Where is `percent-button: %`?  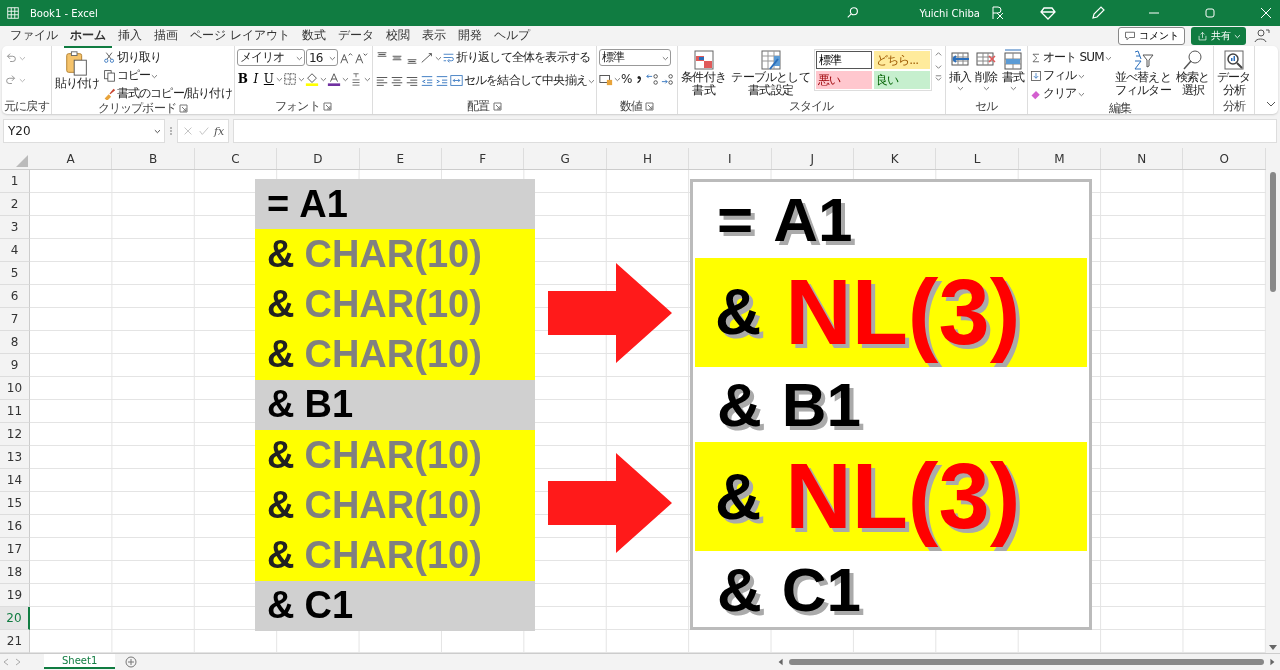 percent-button: % is located at coordinates (626, 79).